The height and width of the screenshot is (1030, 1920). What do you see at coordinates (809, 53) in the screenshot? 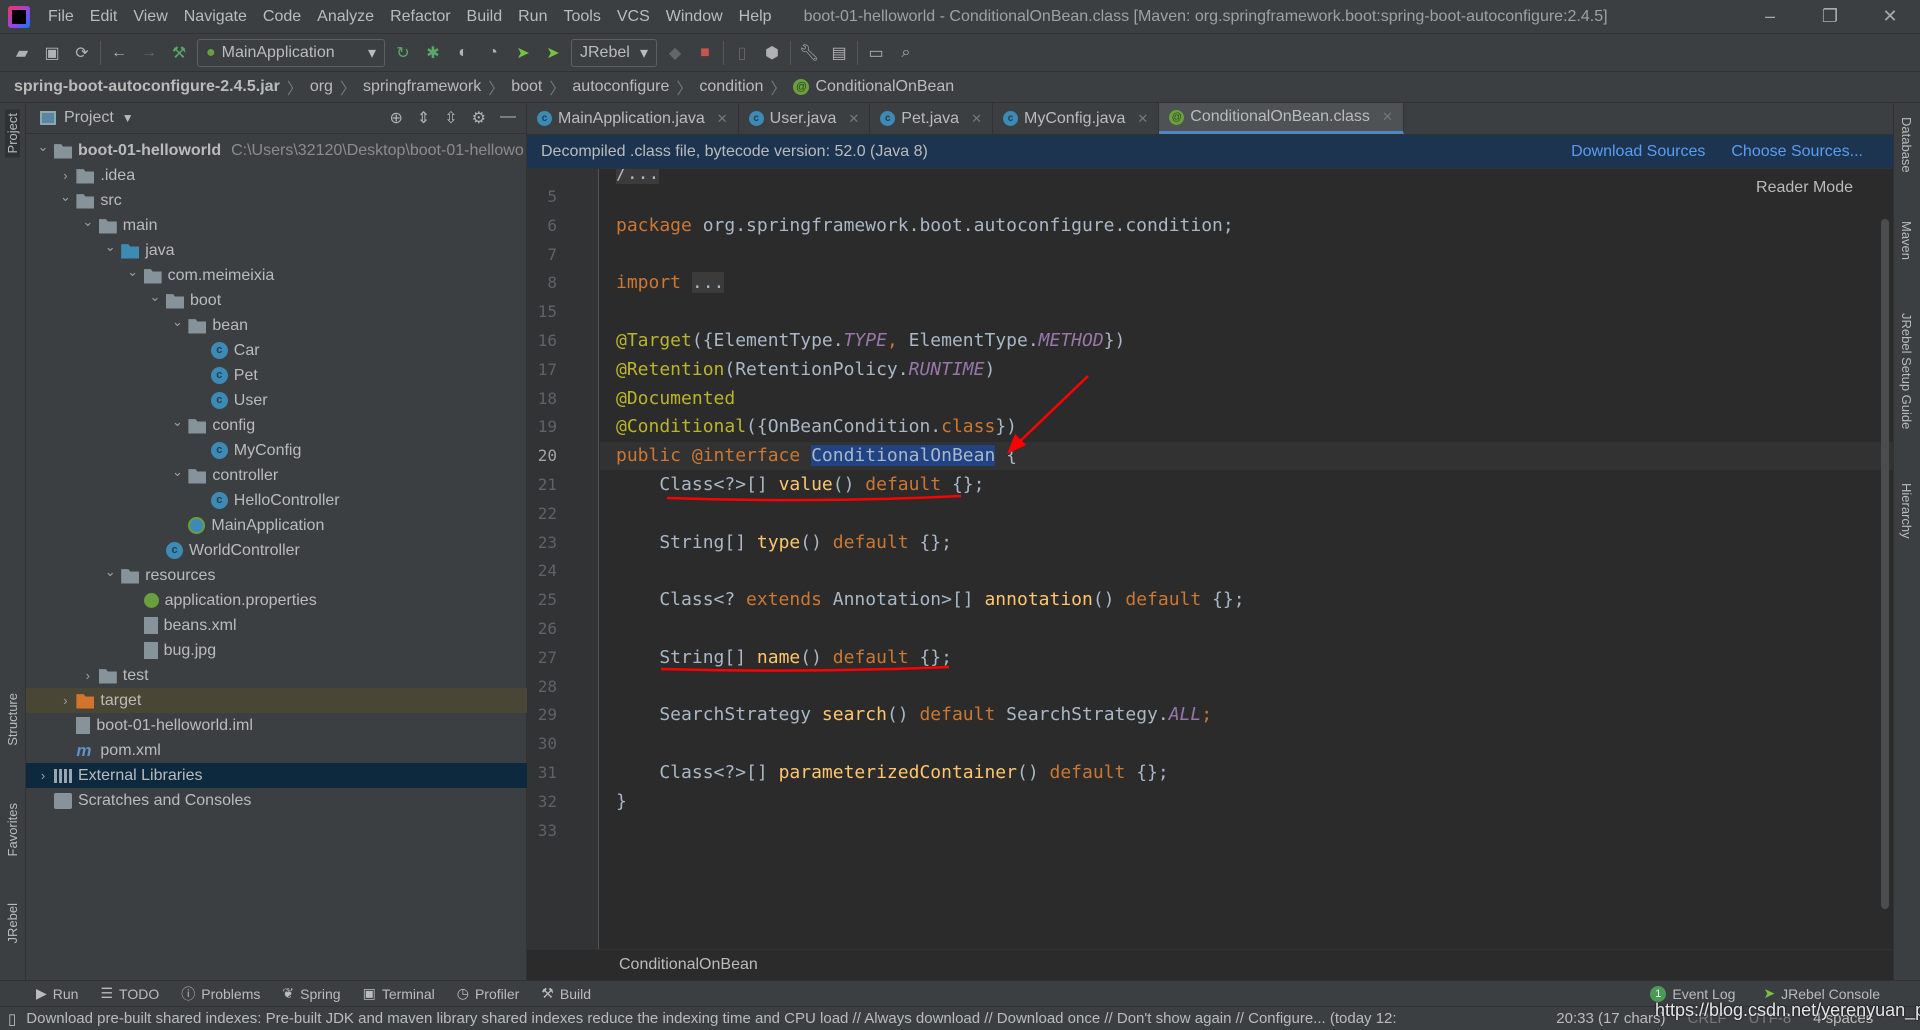
I see `settings-wrench-icon: 🔧︎` at bounding box center [809, 53].